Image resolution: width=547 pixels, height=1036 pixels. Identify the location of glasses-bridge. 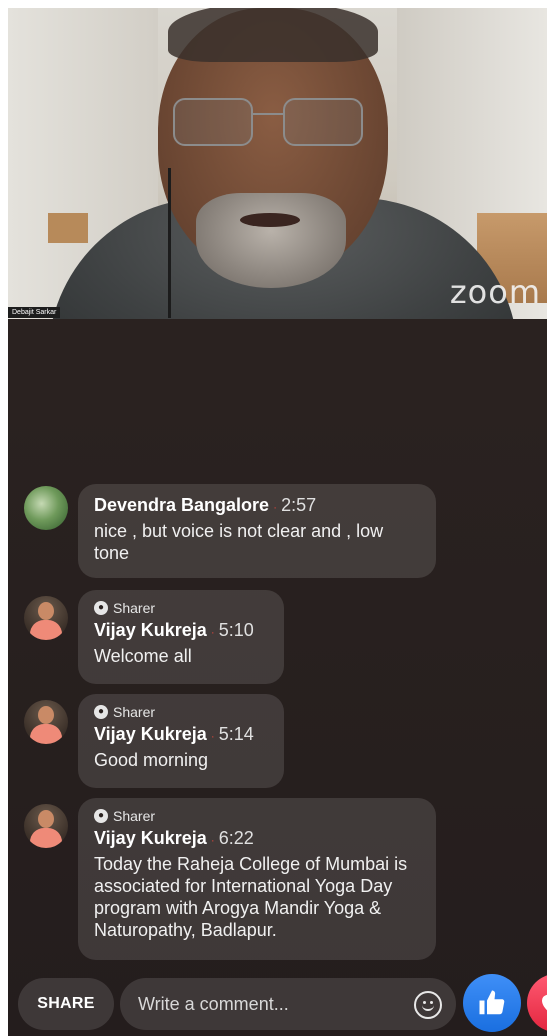
(268, 114).